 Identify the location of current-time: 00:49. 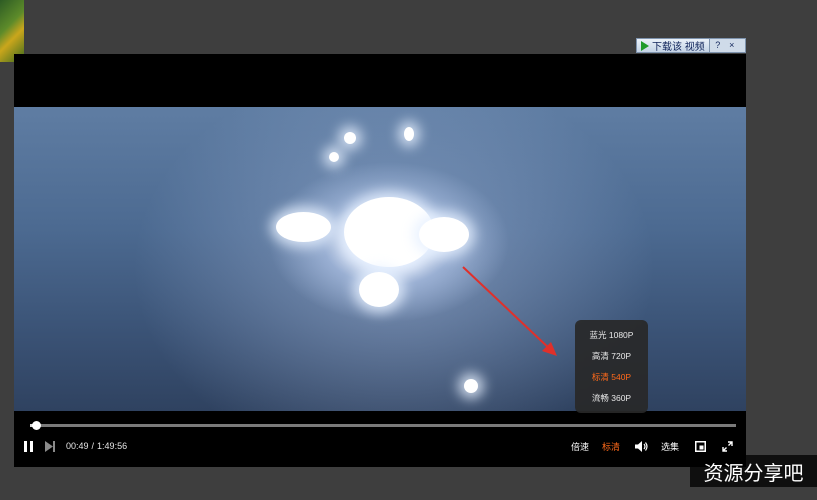
(77, 446).